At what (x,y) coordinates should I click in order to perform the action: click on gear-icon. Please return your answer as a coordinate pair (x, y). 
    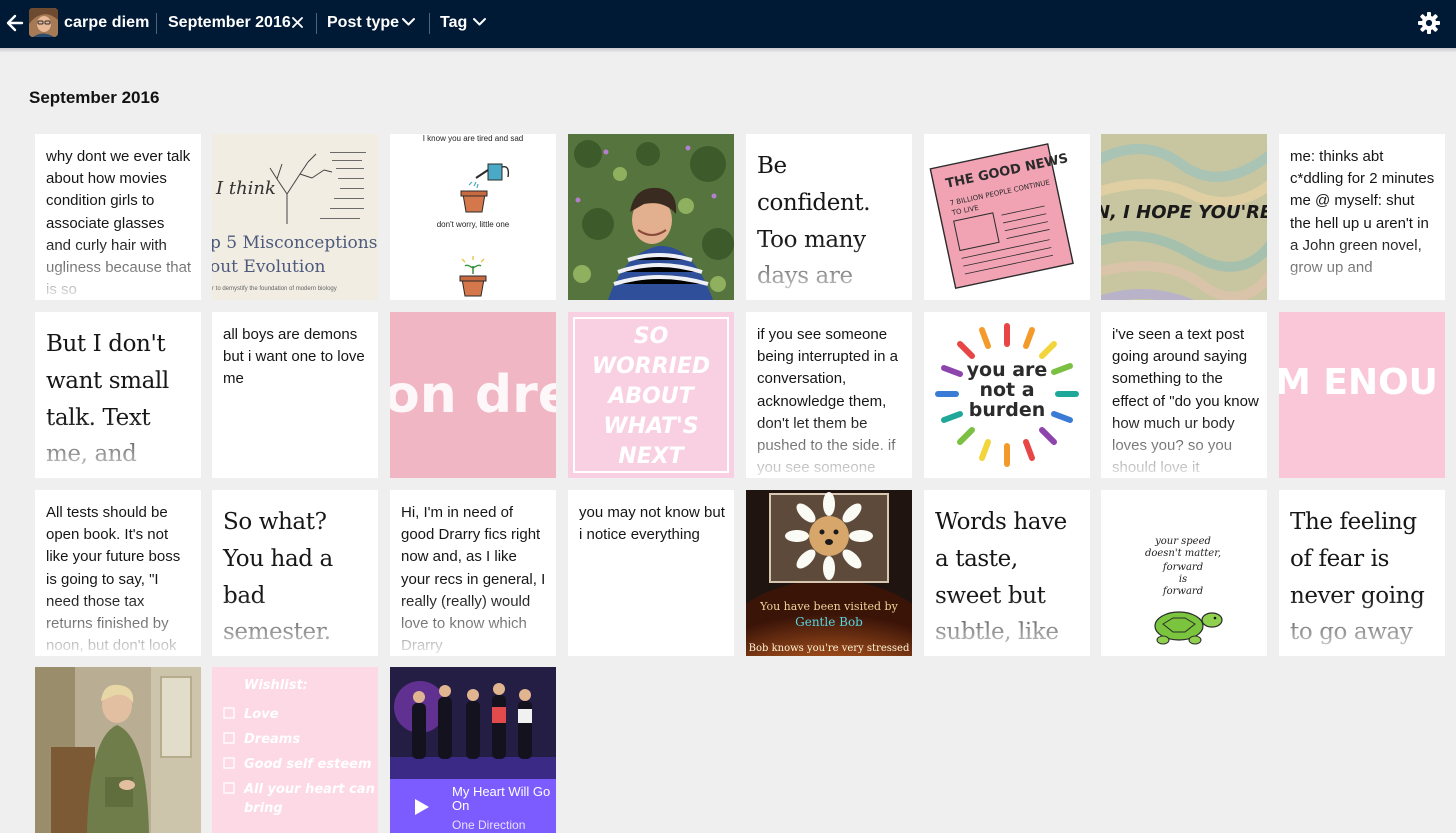
    Looking at the image, I should click on (1429, 23).